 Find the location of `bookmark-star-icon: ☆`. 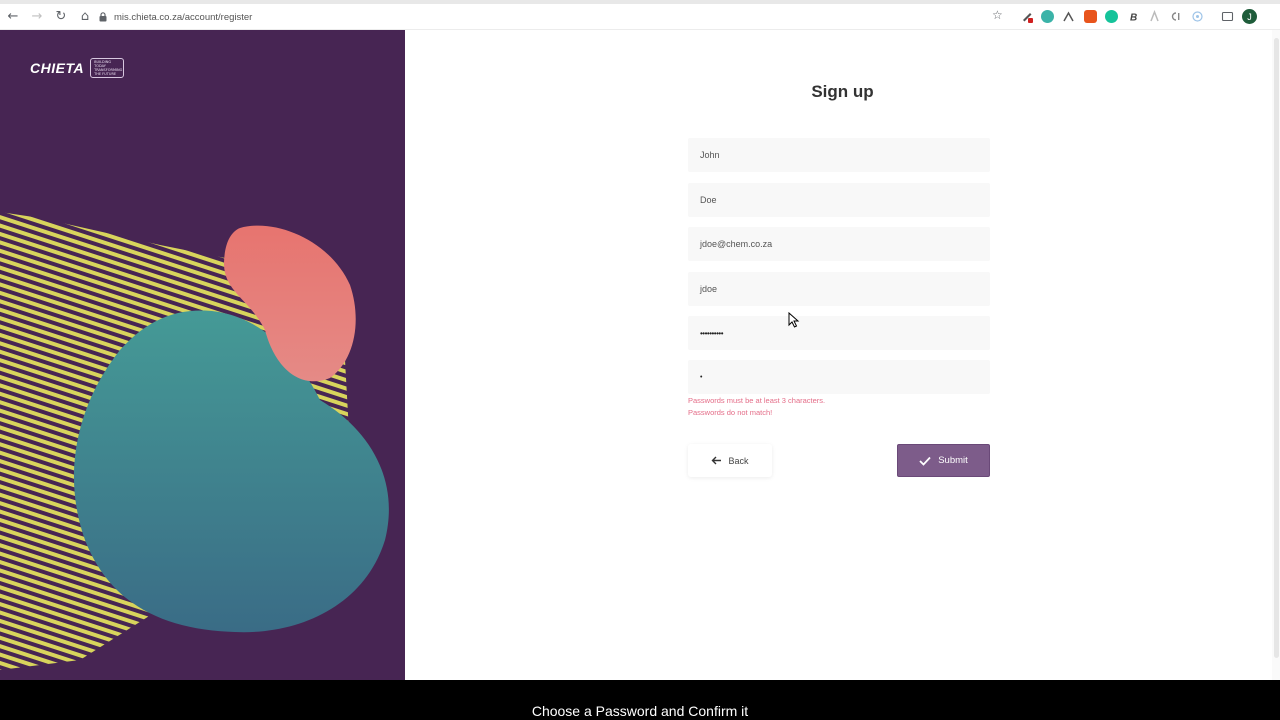

bookmark-star-icon: ☆ is located at coordinates (997, 15).